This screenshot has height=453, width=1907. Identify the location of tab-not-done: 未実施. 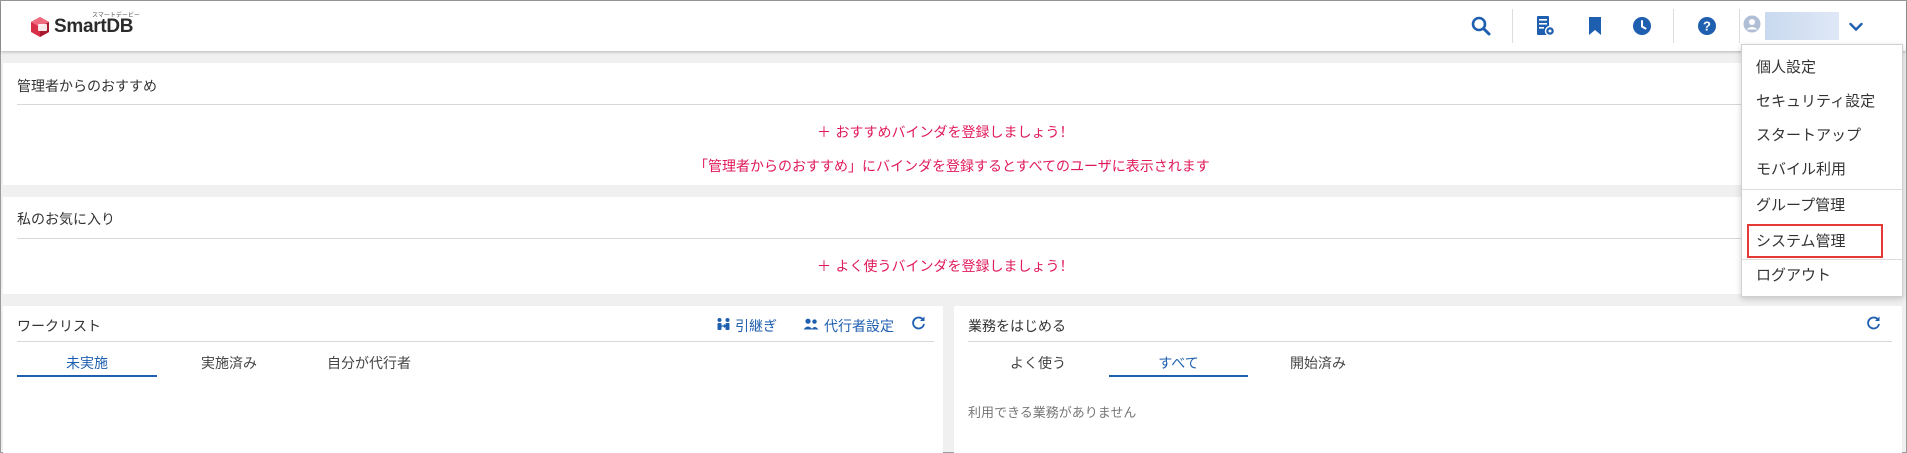
(87, 365).